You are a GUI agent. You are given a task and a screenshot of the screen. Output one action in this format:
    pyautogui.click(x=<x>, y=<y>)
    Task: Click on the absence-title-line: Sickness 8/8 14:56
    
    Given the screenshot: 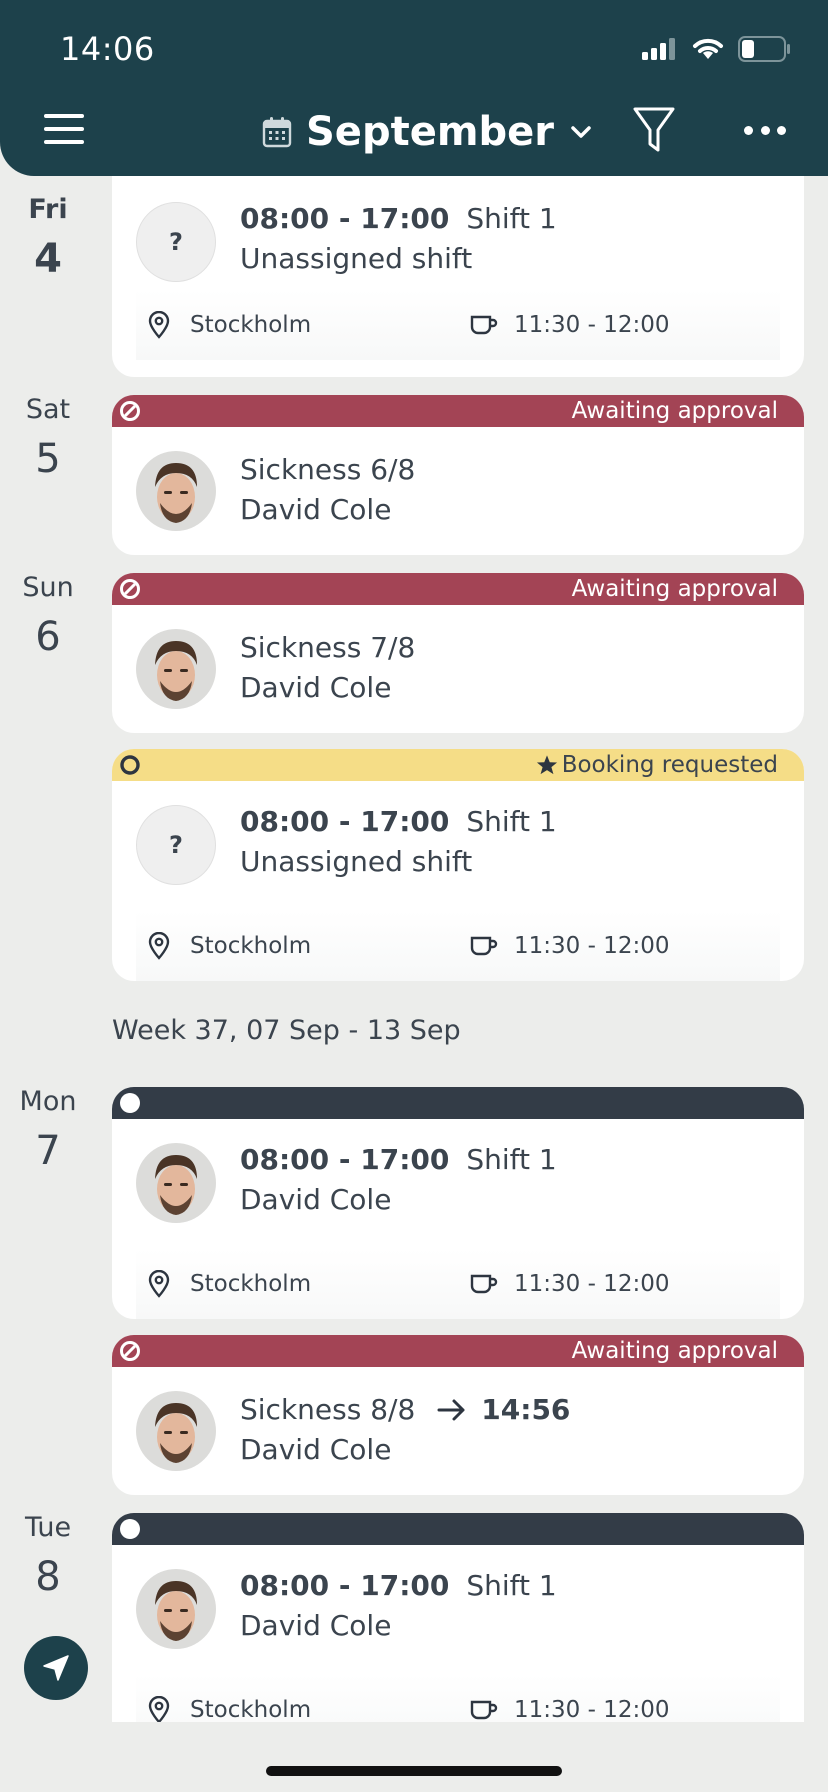 What is the action you would take?
    pyautogui.click(x=405, y=1409)
    